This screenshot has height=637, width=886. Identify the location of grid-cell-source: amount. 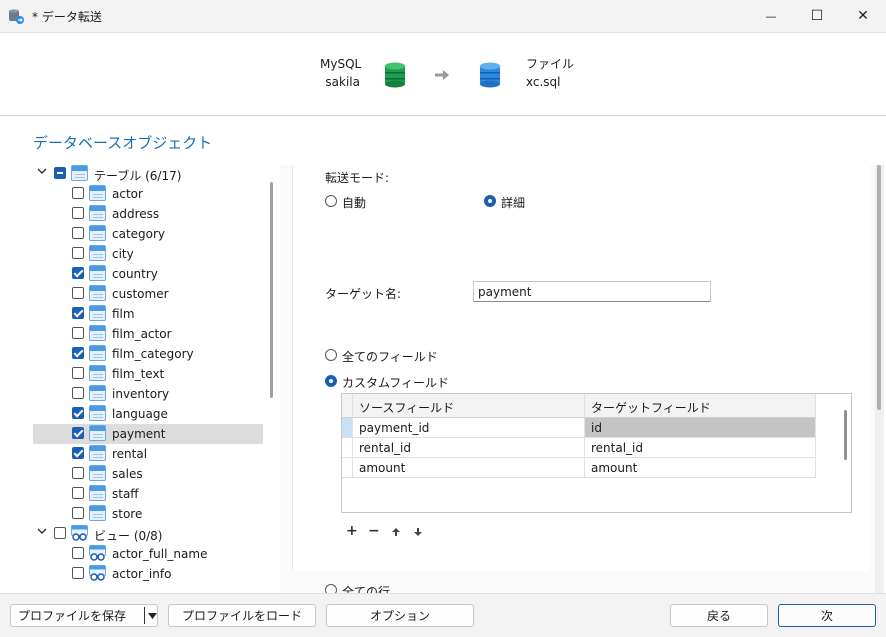
(469, 468).